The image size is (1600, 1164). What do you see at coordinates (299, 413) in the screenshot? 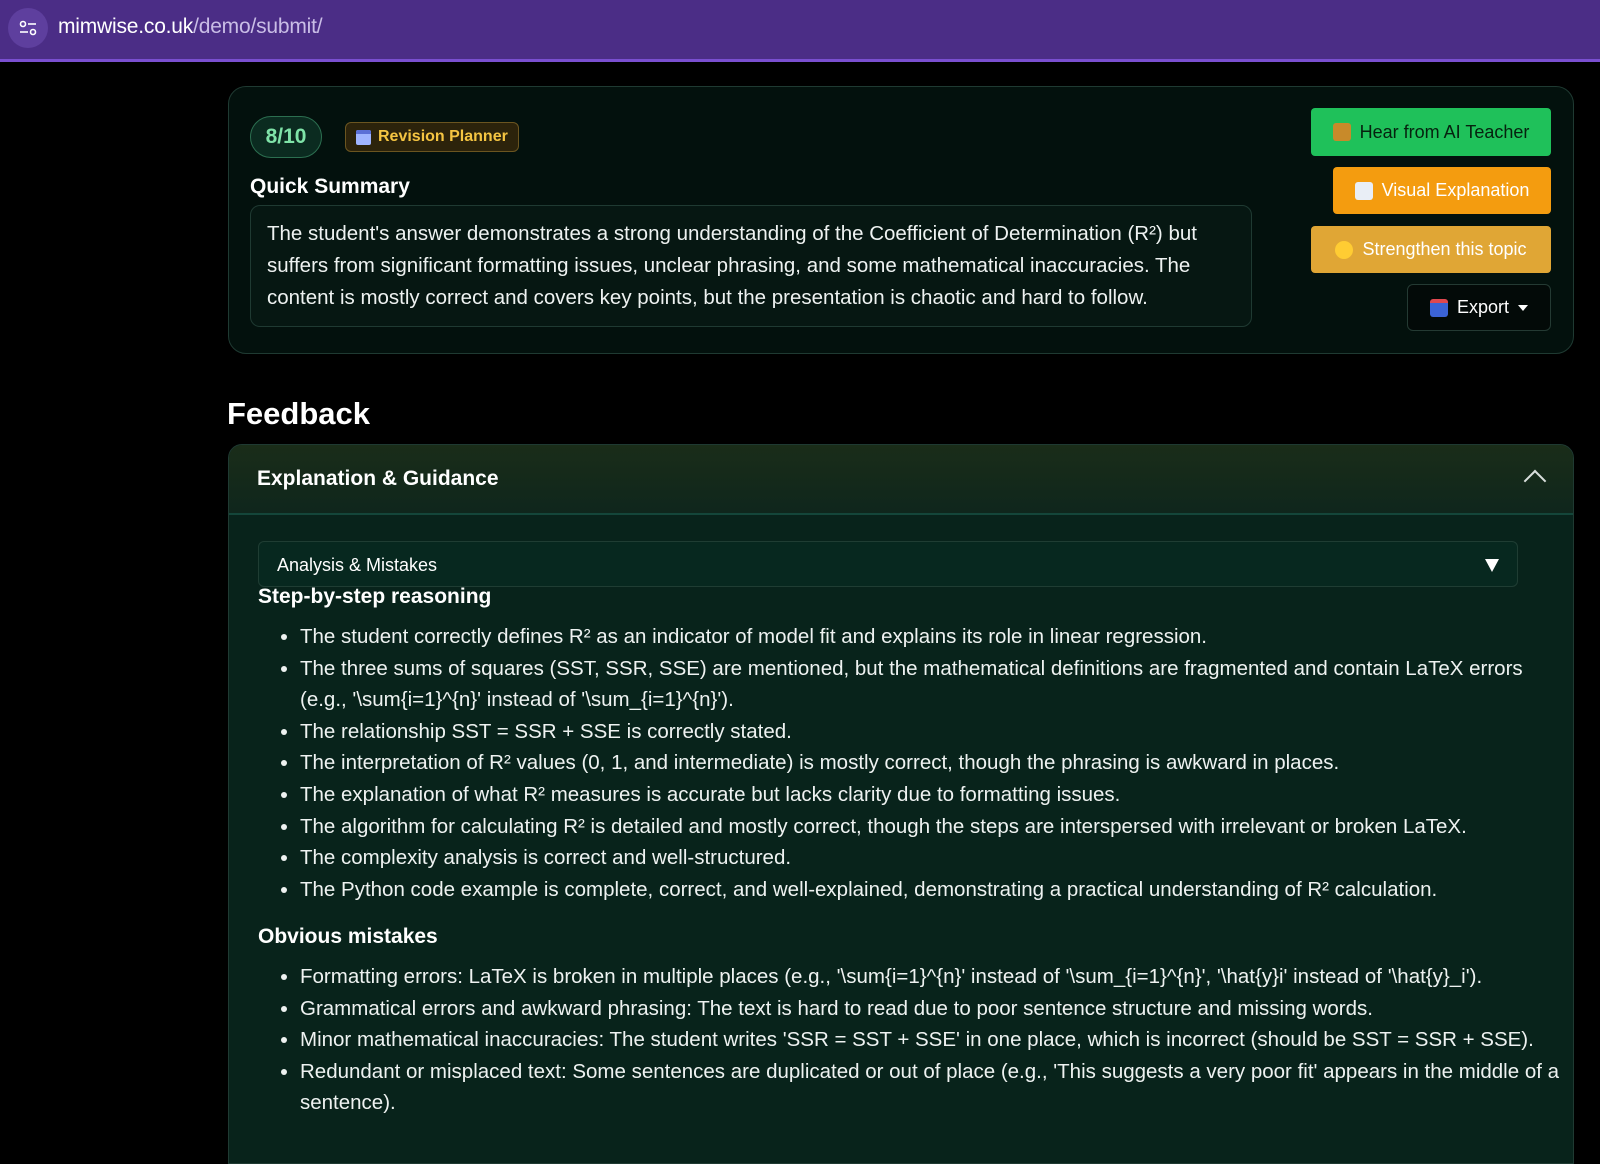
I see `feedback-heading: Feedback` at bounding box center [299, 413].